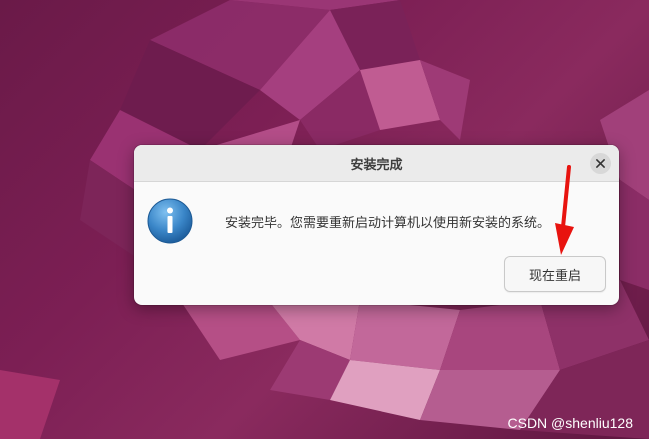 Image resolution: width=649 pixels, height=439 pixels. What do you see at coordinates (388, 223) in the screenshot?
I see `dialog-message: 安装完毕。您需要重新启动计算机以使用新安装的系统。` at bounding box center [388, 223].